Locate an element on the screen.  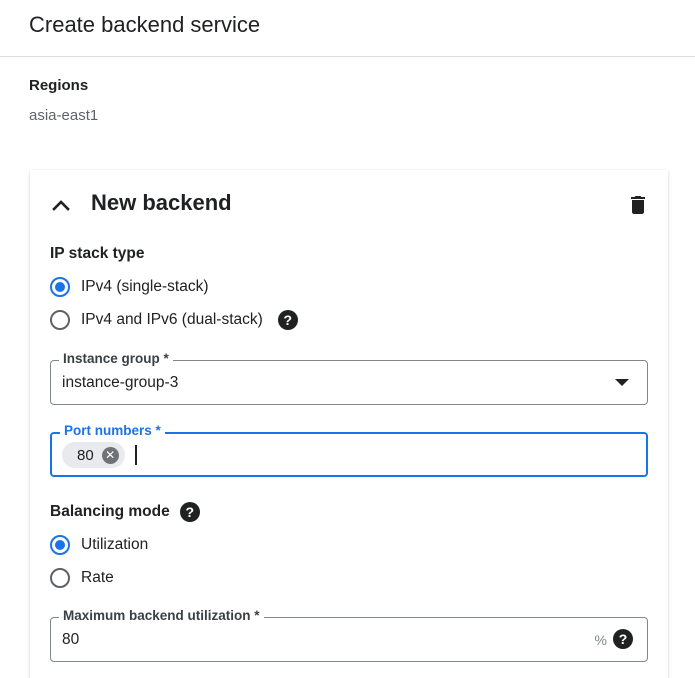
radio-label: Rate is located at coordinates (97, 577).